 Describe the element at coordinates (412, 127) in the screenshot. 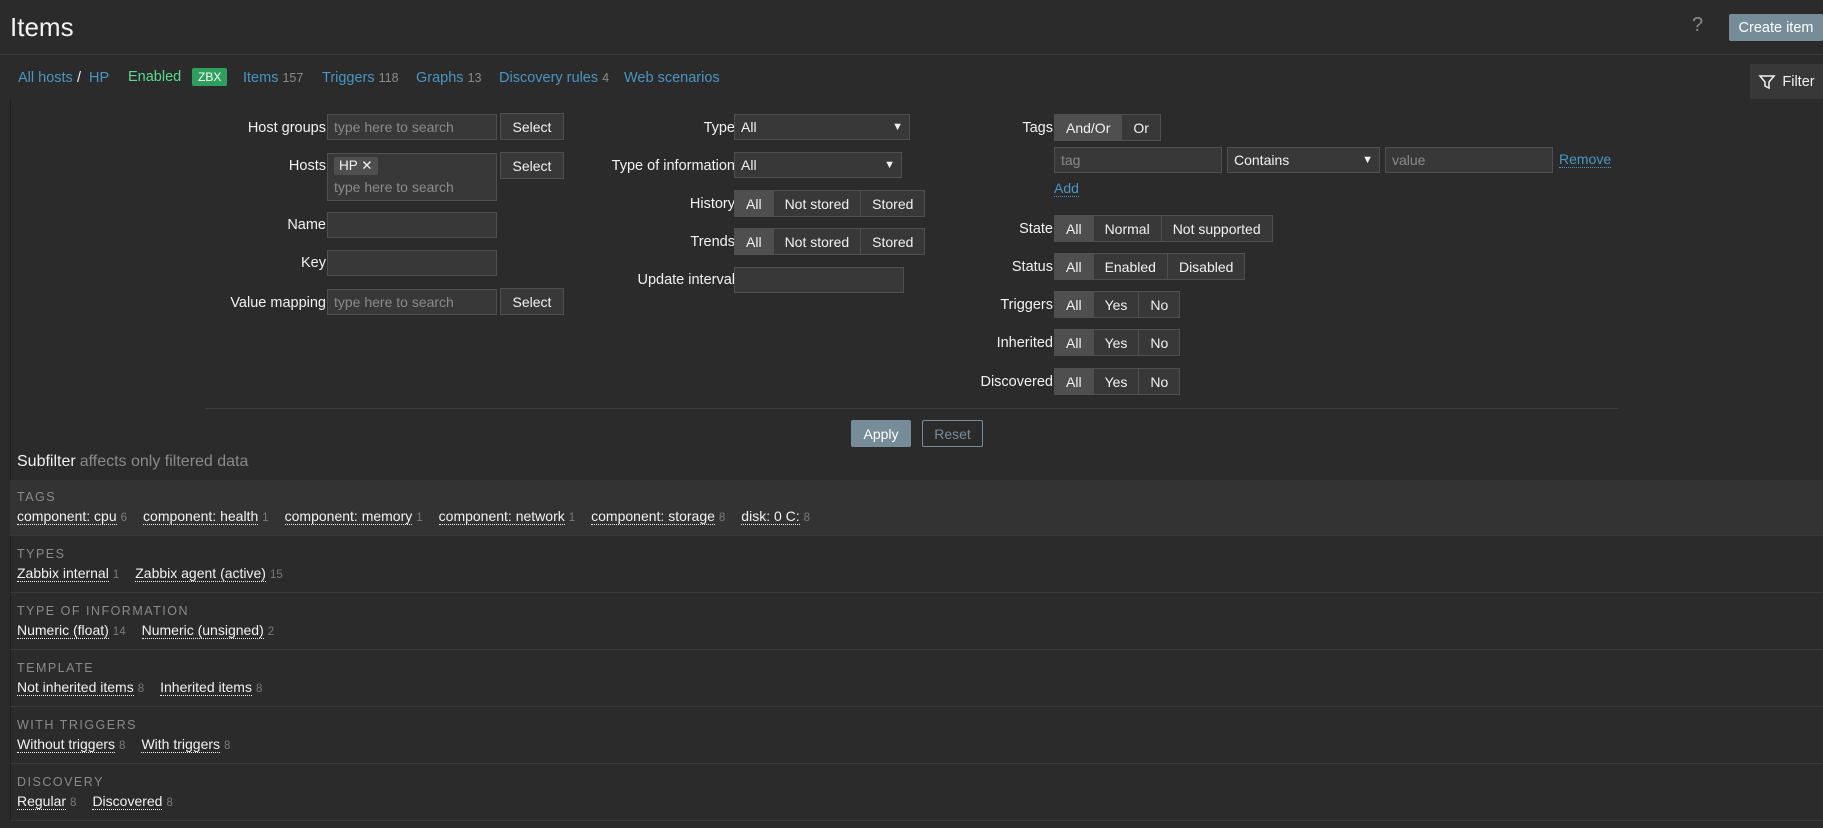

I see `host-groups-input: type here to search` at that location.